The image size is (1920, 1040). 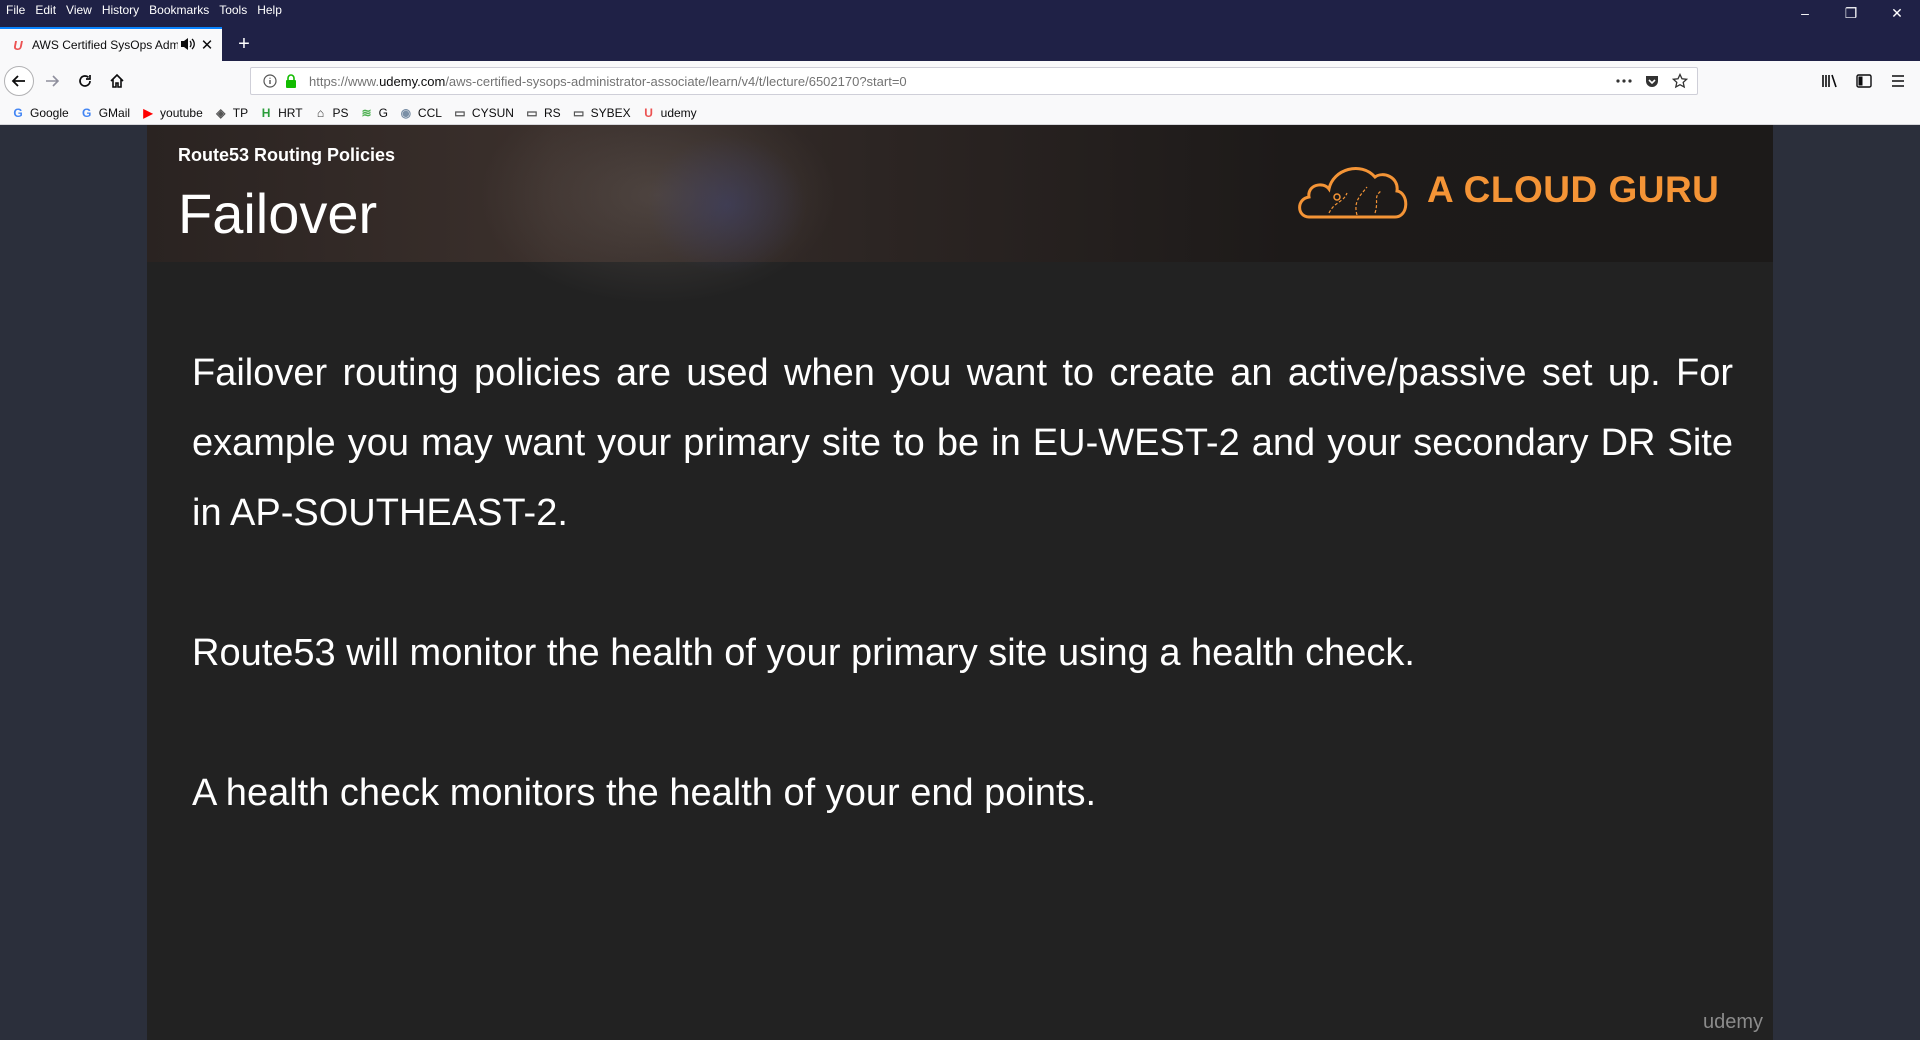 I want to click on bookmark-label: CCL, so click(x=429, y=112).